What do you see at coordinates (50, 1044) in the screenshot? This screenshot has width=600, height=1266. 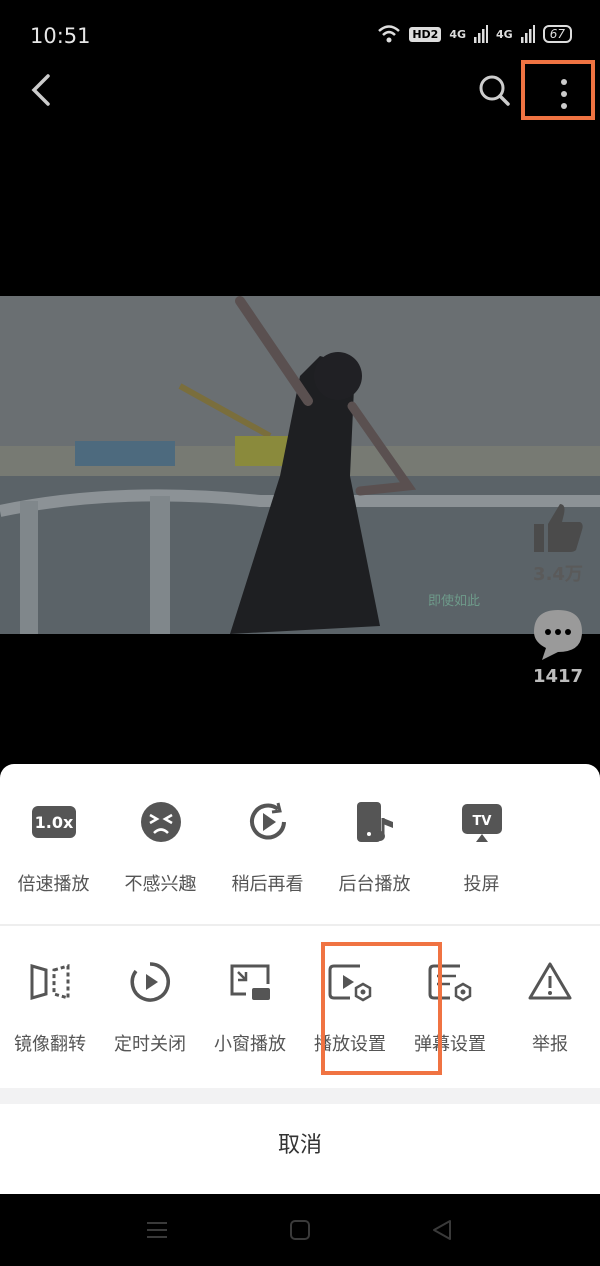 I see `option-label: 镜像翻转` at bounding box center [50, 1044].